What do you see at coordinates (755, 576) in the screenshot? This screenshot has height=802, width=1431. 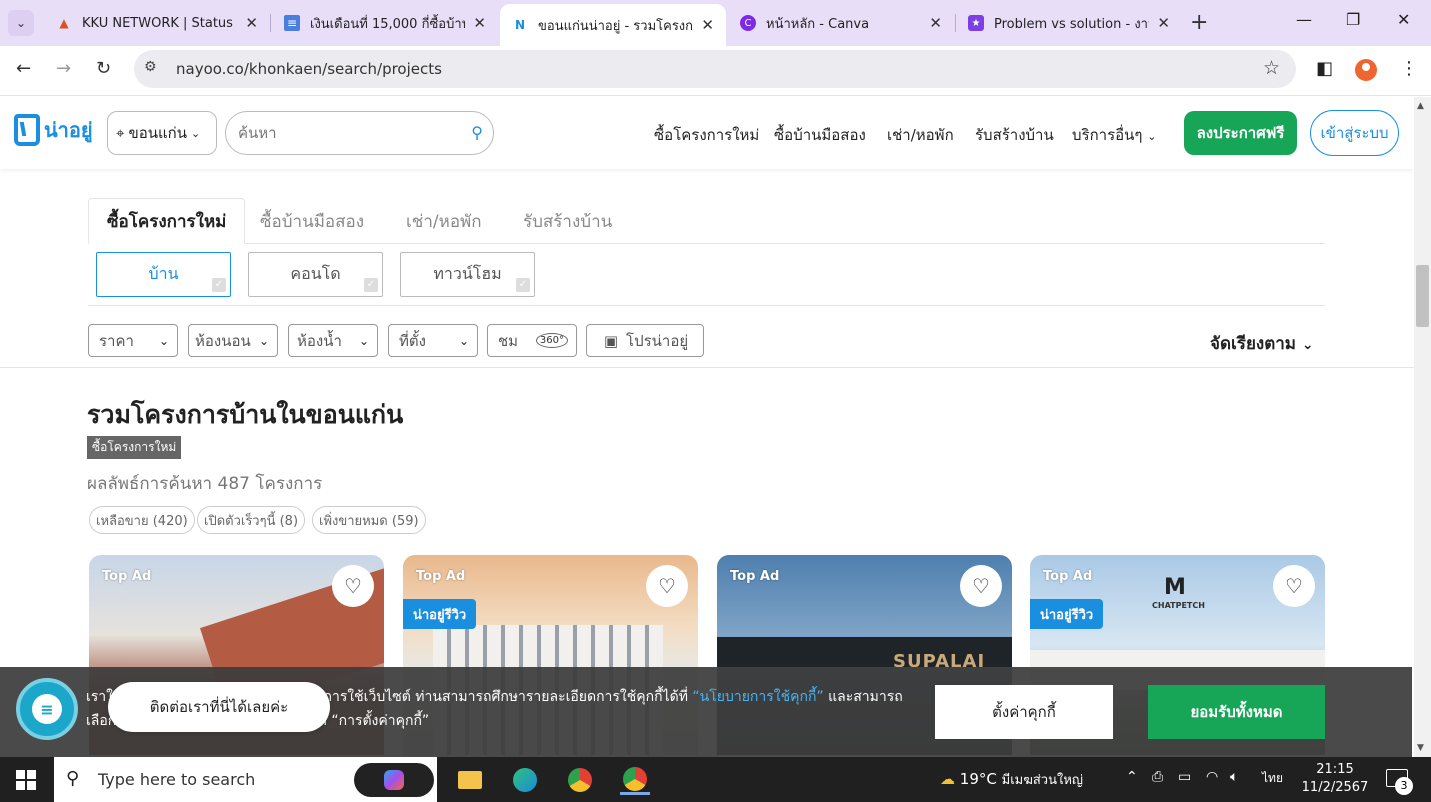 I see `top-ad-label: Top Ad` at bounding box center [755, 576].